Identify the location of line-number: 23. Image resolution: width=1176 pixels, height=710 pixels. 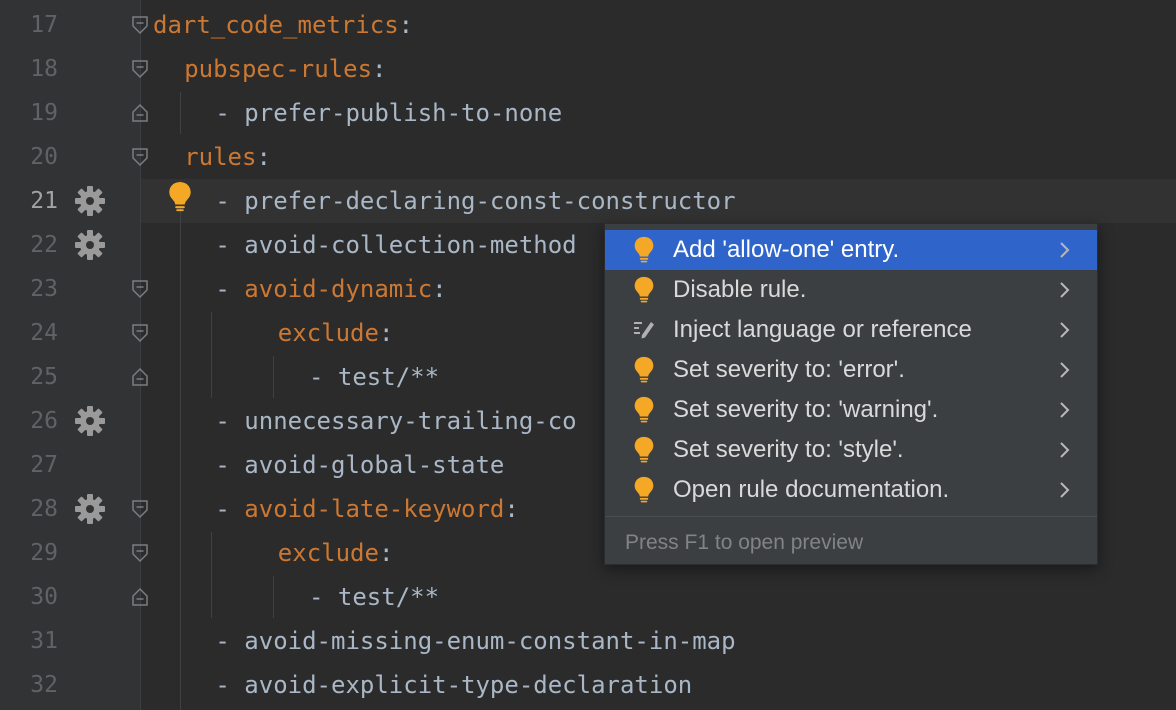
(44, 289).